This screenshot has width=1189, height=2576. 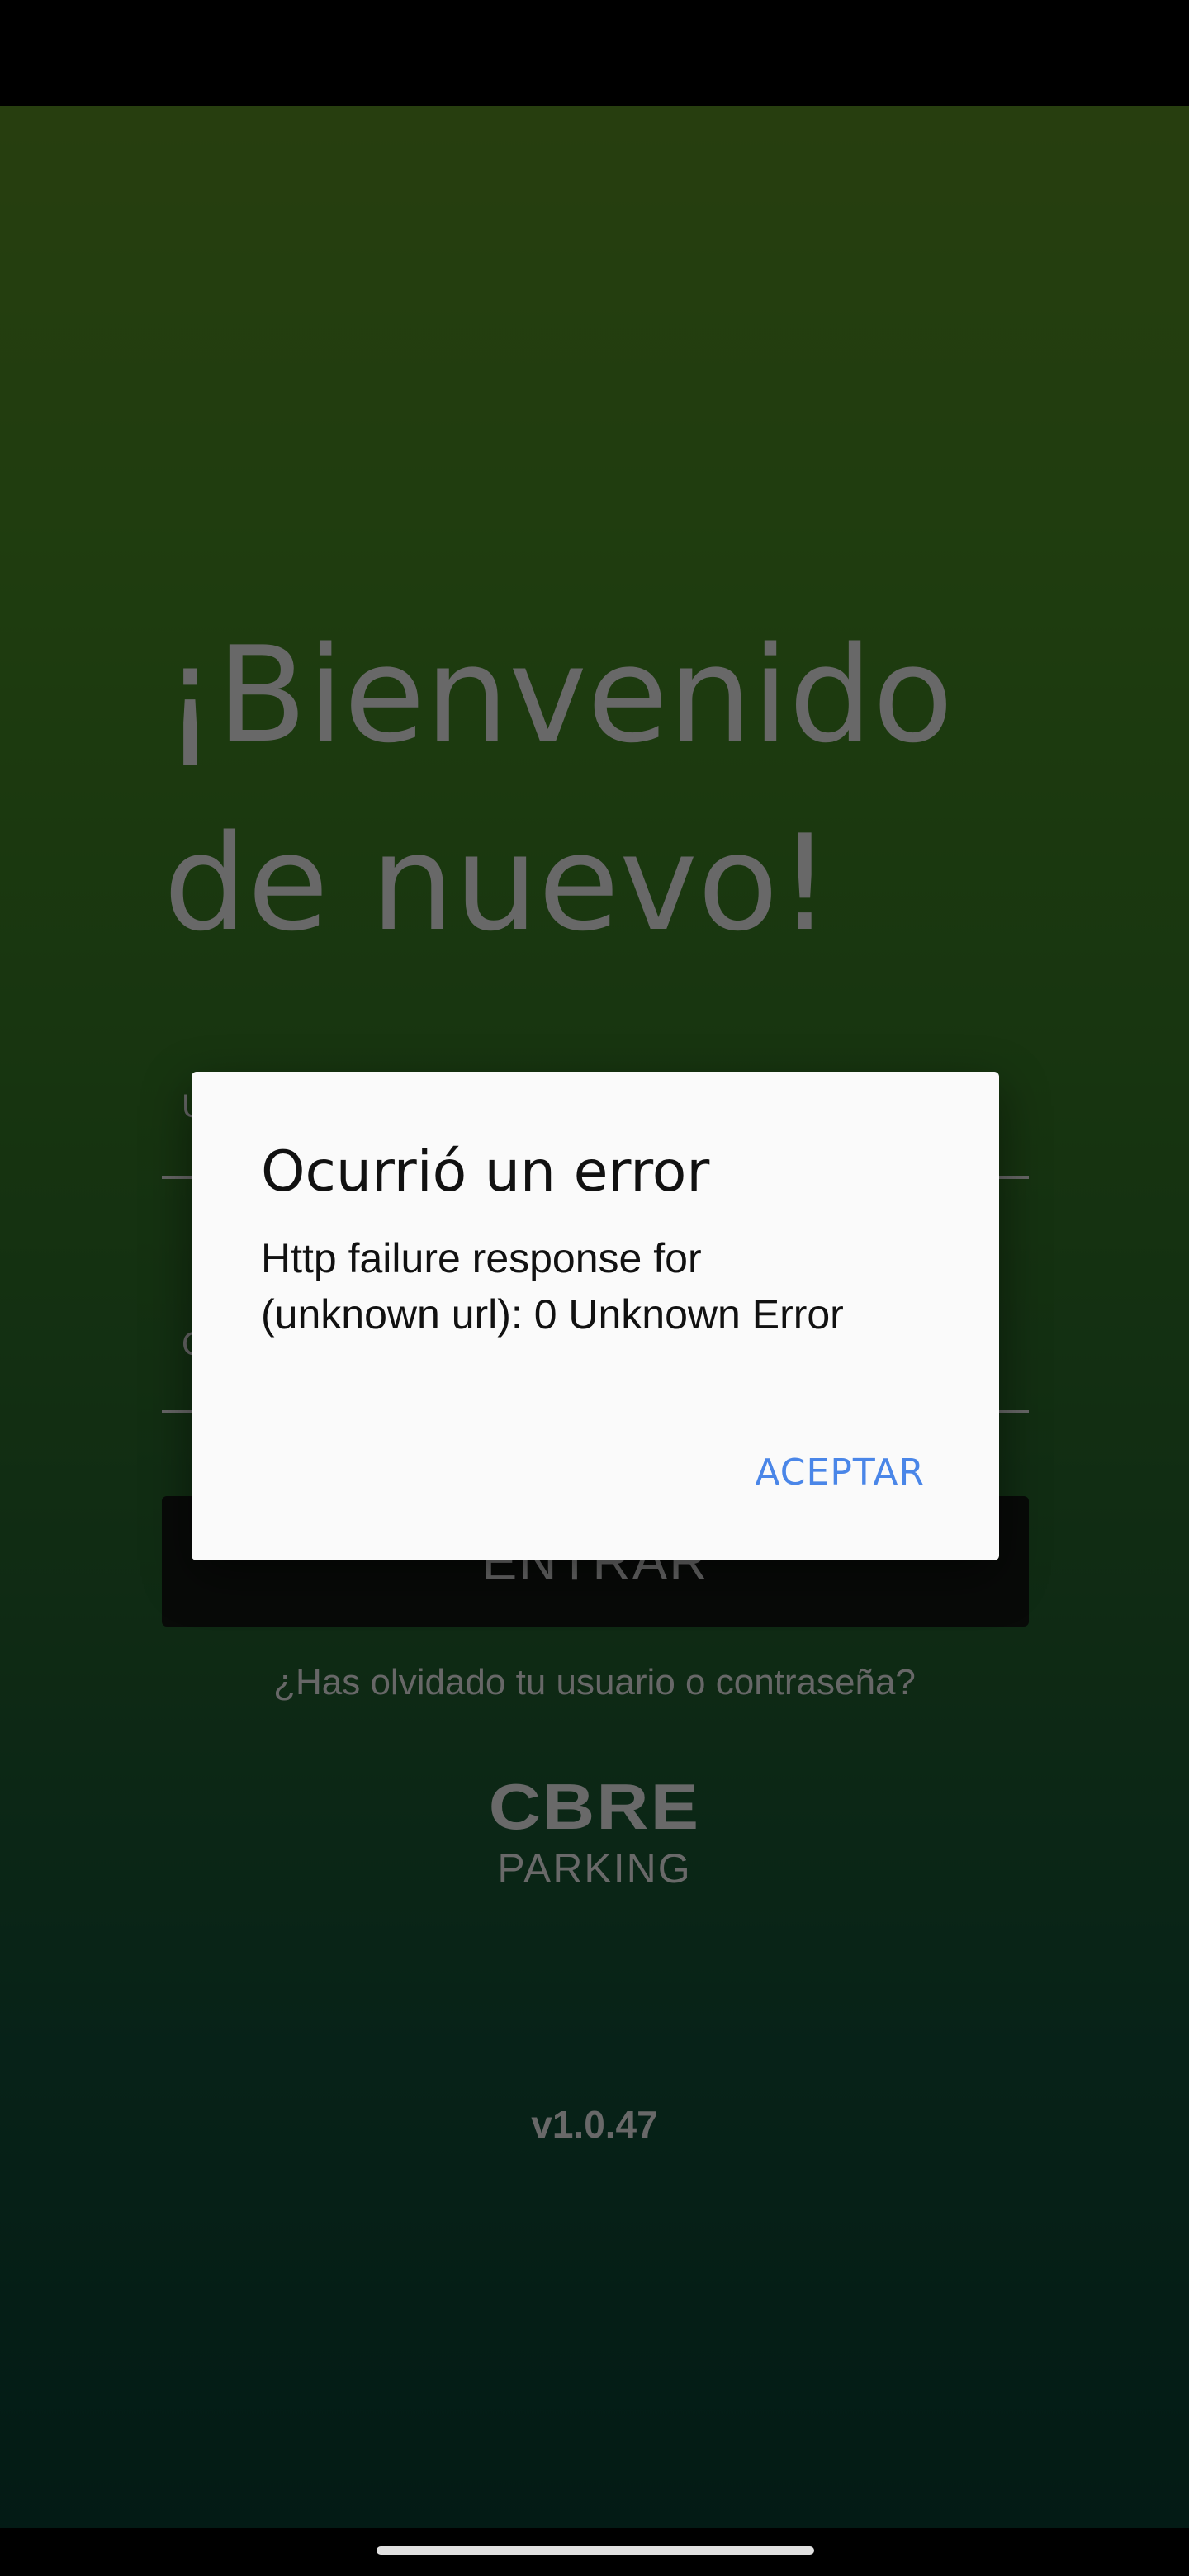 What do you see at coordinates (485, 1172) in the screenshot?
I see `dialog-title: Ocurrió un error` at bounding box center [485, 1172].